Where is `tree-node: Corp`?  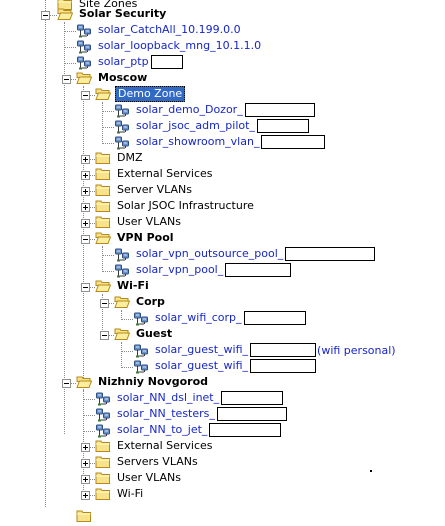 tree-node: Corp is located at coordinates (140, 302).